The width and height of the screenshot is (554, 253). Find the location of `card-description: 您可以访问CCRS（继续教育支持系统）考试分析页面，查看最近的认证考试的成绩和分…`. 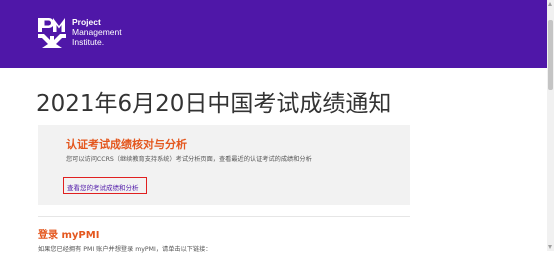

card-description: 您可以访问CCRS（继续教育支持系统）考试分析页面，查看最近的认证考试的成绩和分… is located at coordinates (189, 159).